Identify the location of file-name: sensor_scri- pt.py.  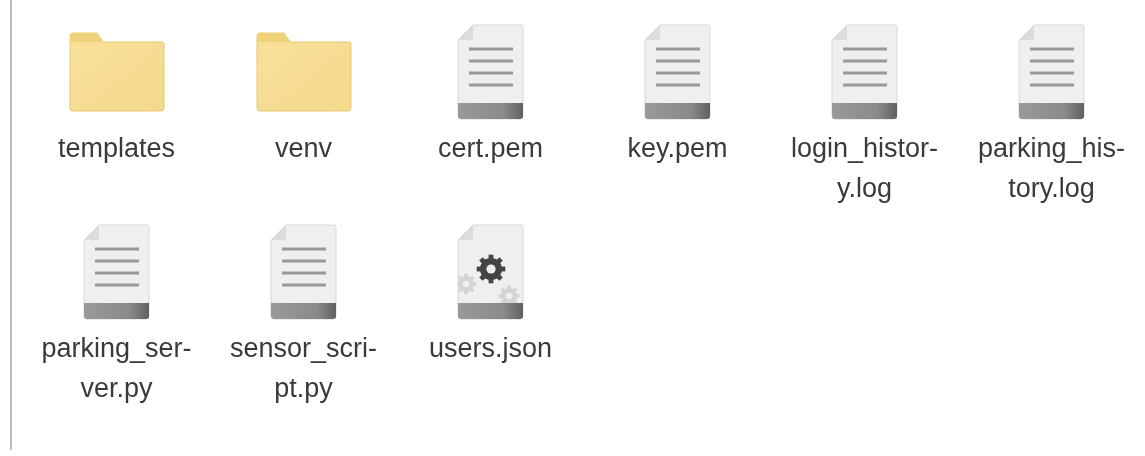
(303, 368).